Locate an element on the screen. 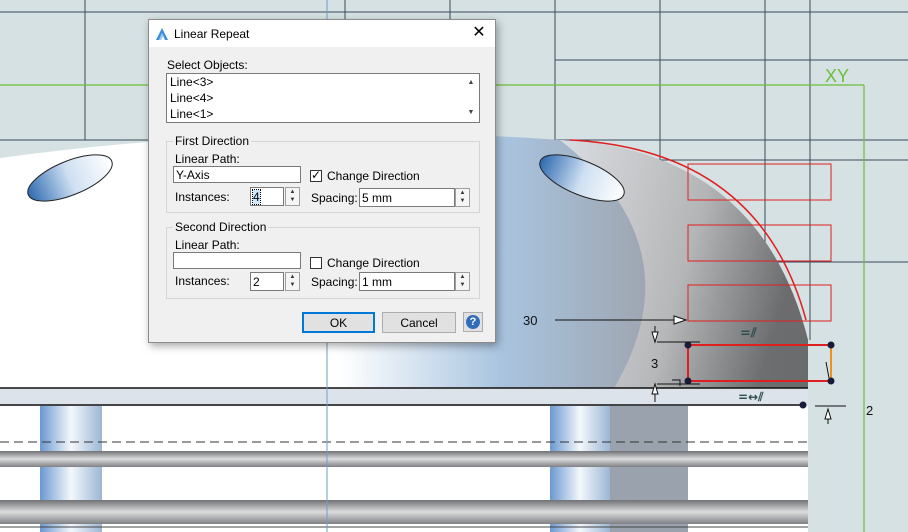 This screenshot has height=532, width=908. select-objects-label: Select Objects: is located at coordinates (207, 65).